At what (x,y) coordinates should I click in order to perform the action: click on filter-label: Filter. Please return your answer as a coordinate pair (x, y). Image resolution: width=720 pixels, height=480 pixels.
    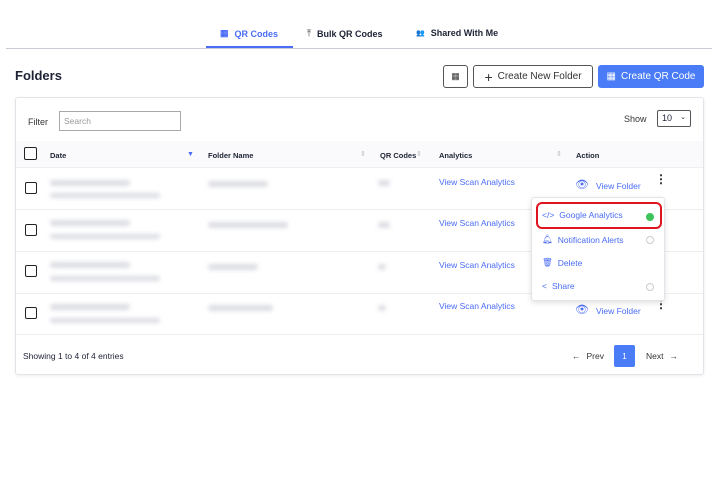
    Looking at the image, I should click on (38, 122).